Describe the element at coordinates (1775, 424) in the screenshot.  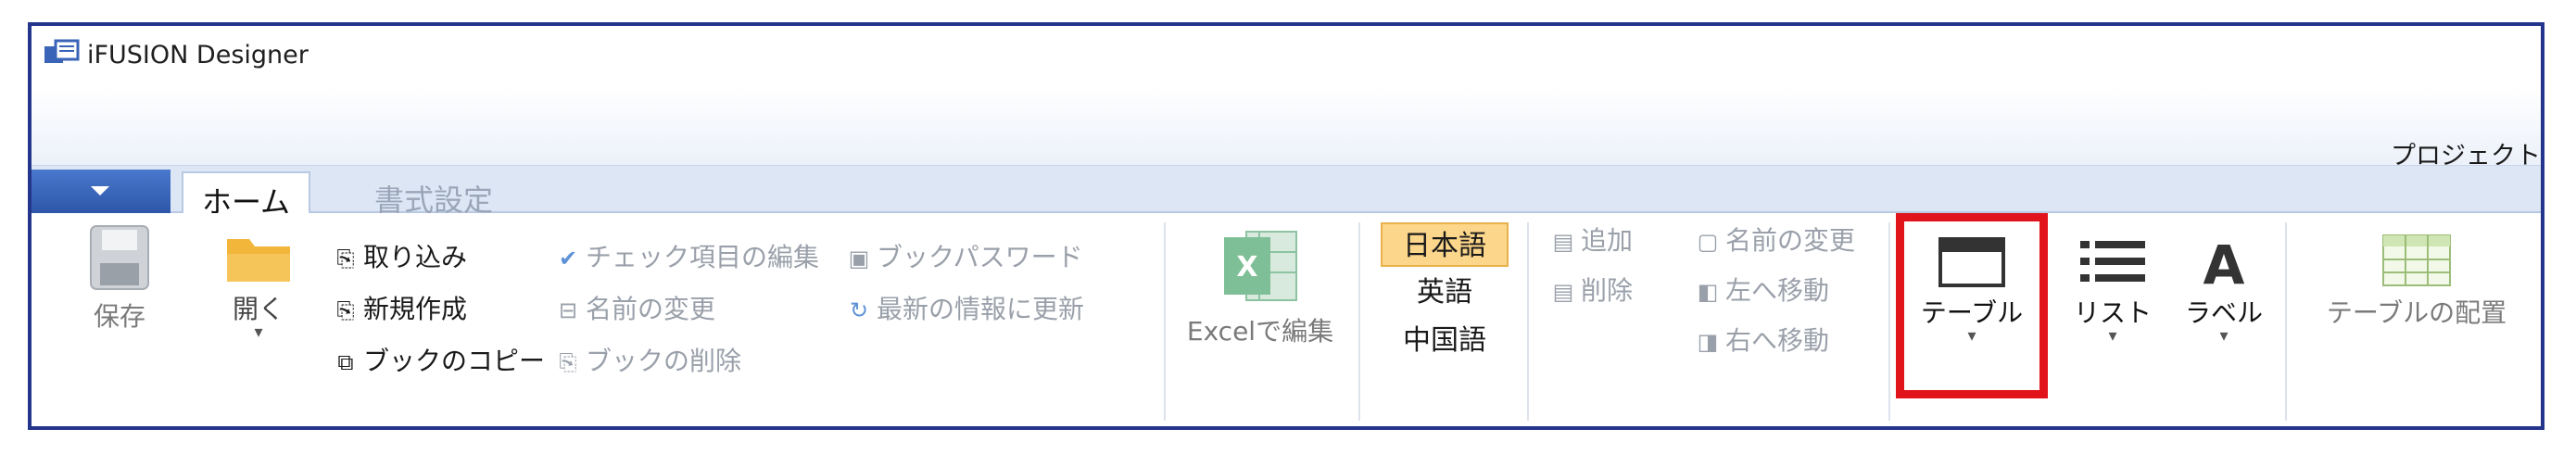
I see `group-label-sheet: シート` at that location.